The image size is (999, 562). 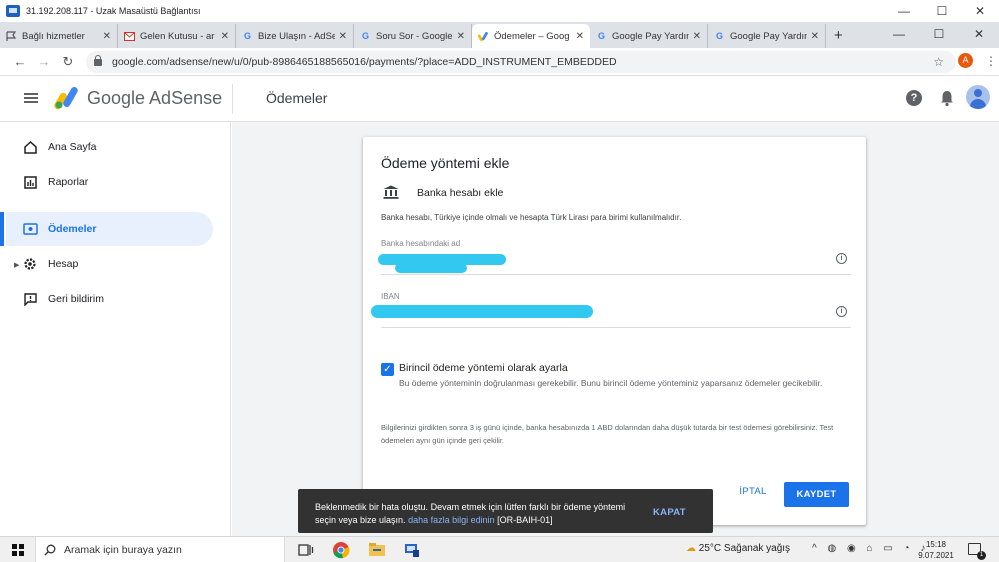 I want to click on adsense-icon, so click(x=483, y=36).